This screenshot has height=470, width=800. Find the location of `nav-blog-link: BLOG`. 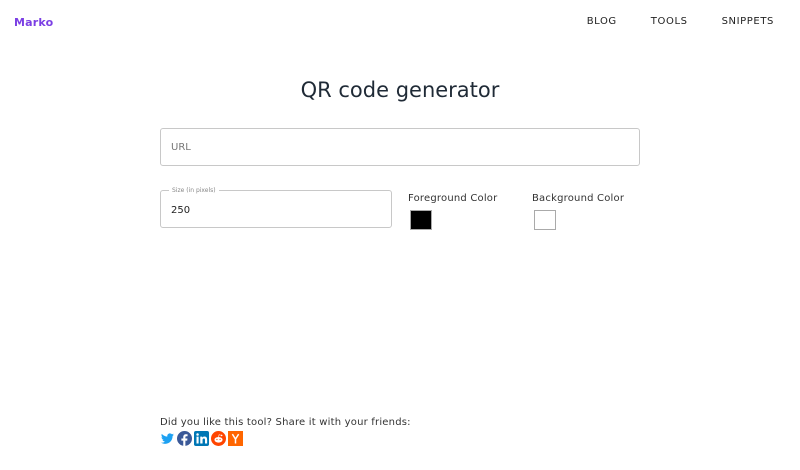

nav-blog-link: BLOG is located at coordinates (602, 21).